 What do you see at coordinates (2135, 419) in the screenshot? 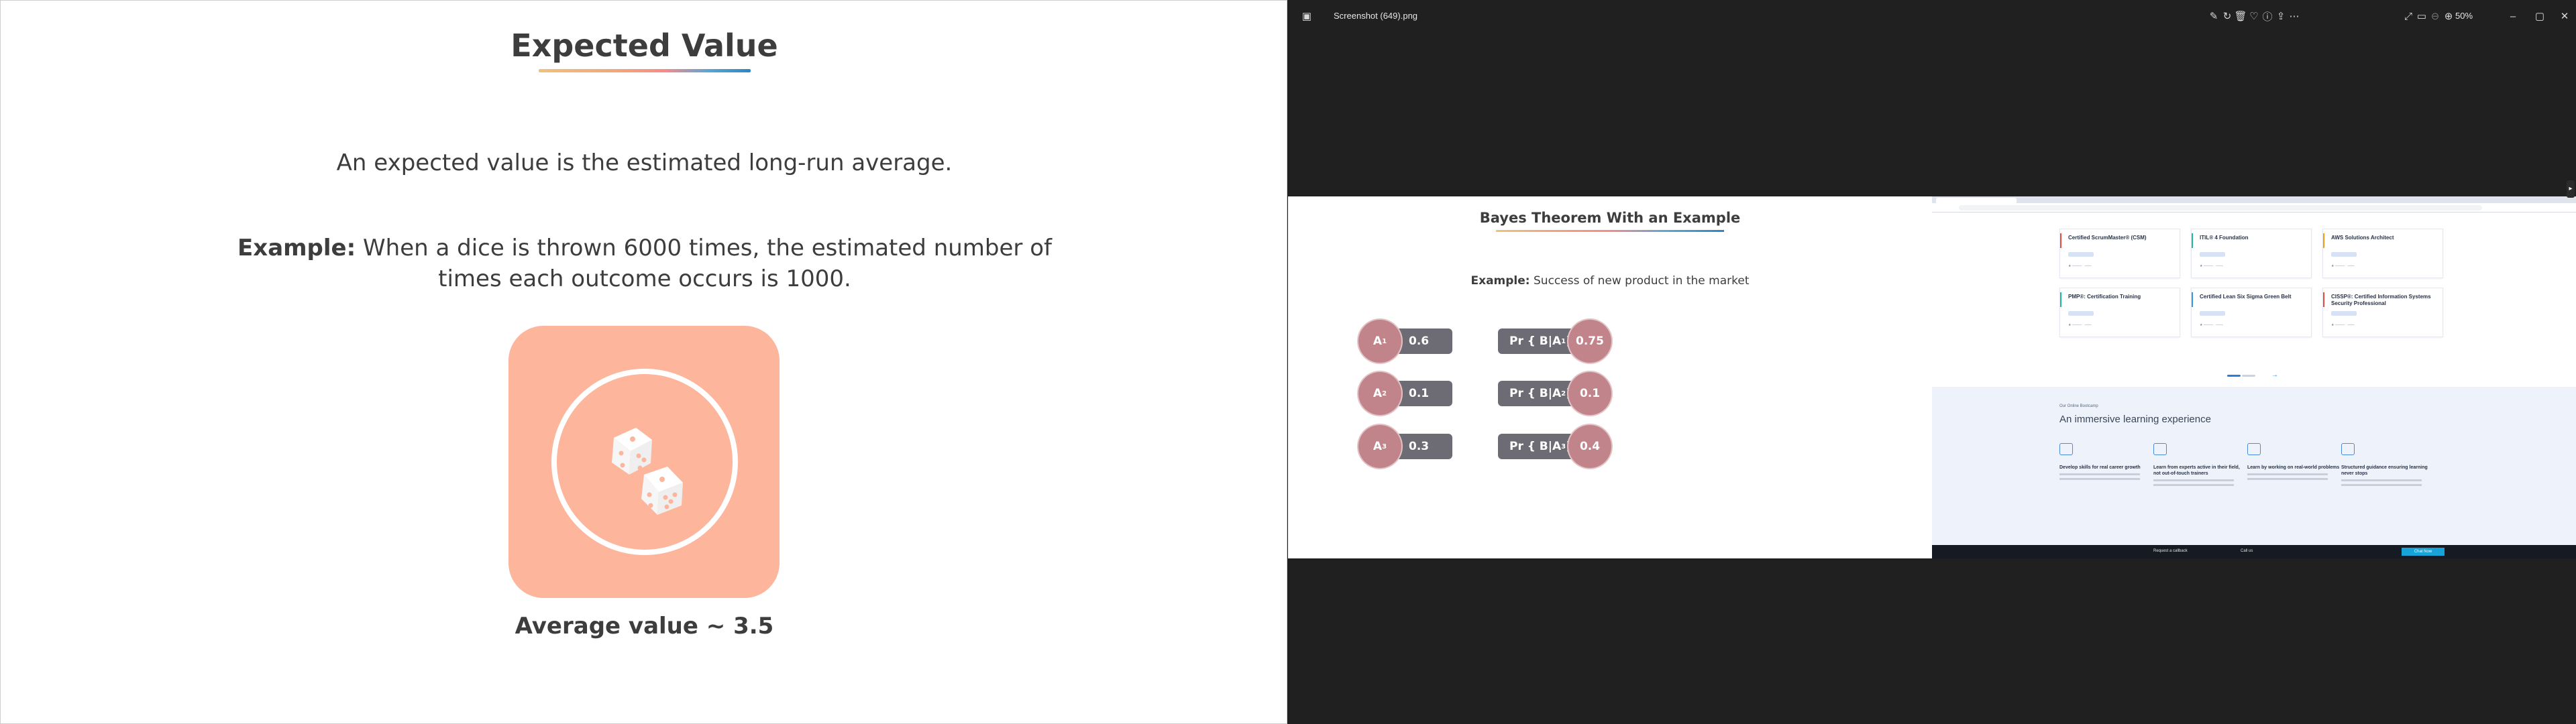
I see `learning-heading: An immersive learning experience` at bounding box center [2135, 419].